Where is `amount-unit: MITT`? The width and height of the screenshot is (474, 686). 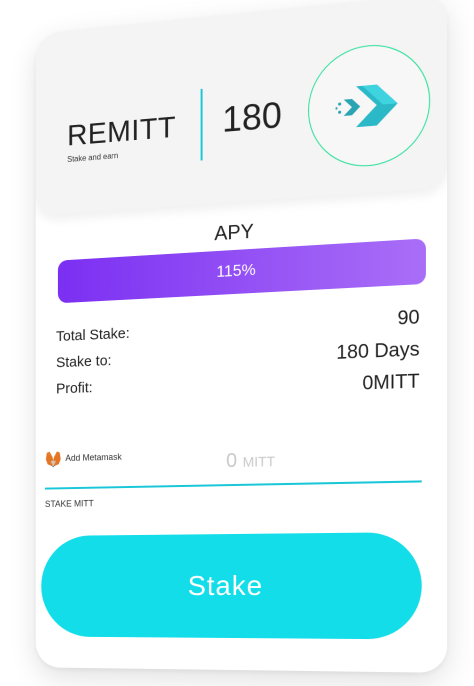 amount-unit: MITT is located at coordinates (259, 461).